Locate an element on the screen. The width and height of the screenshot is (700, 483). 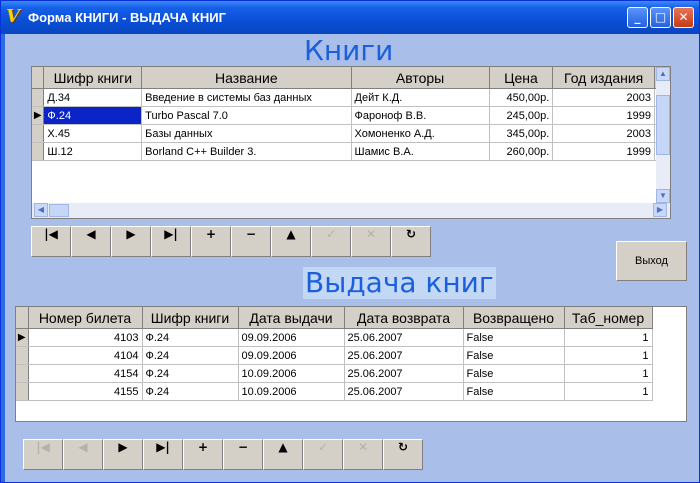
issues-table-row: ▶ 4103 Ф.24 09.09.2006 25.06.2007 False 1 is located at coordinates (334, 337).